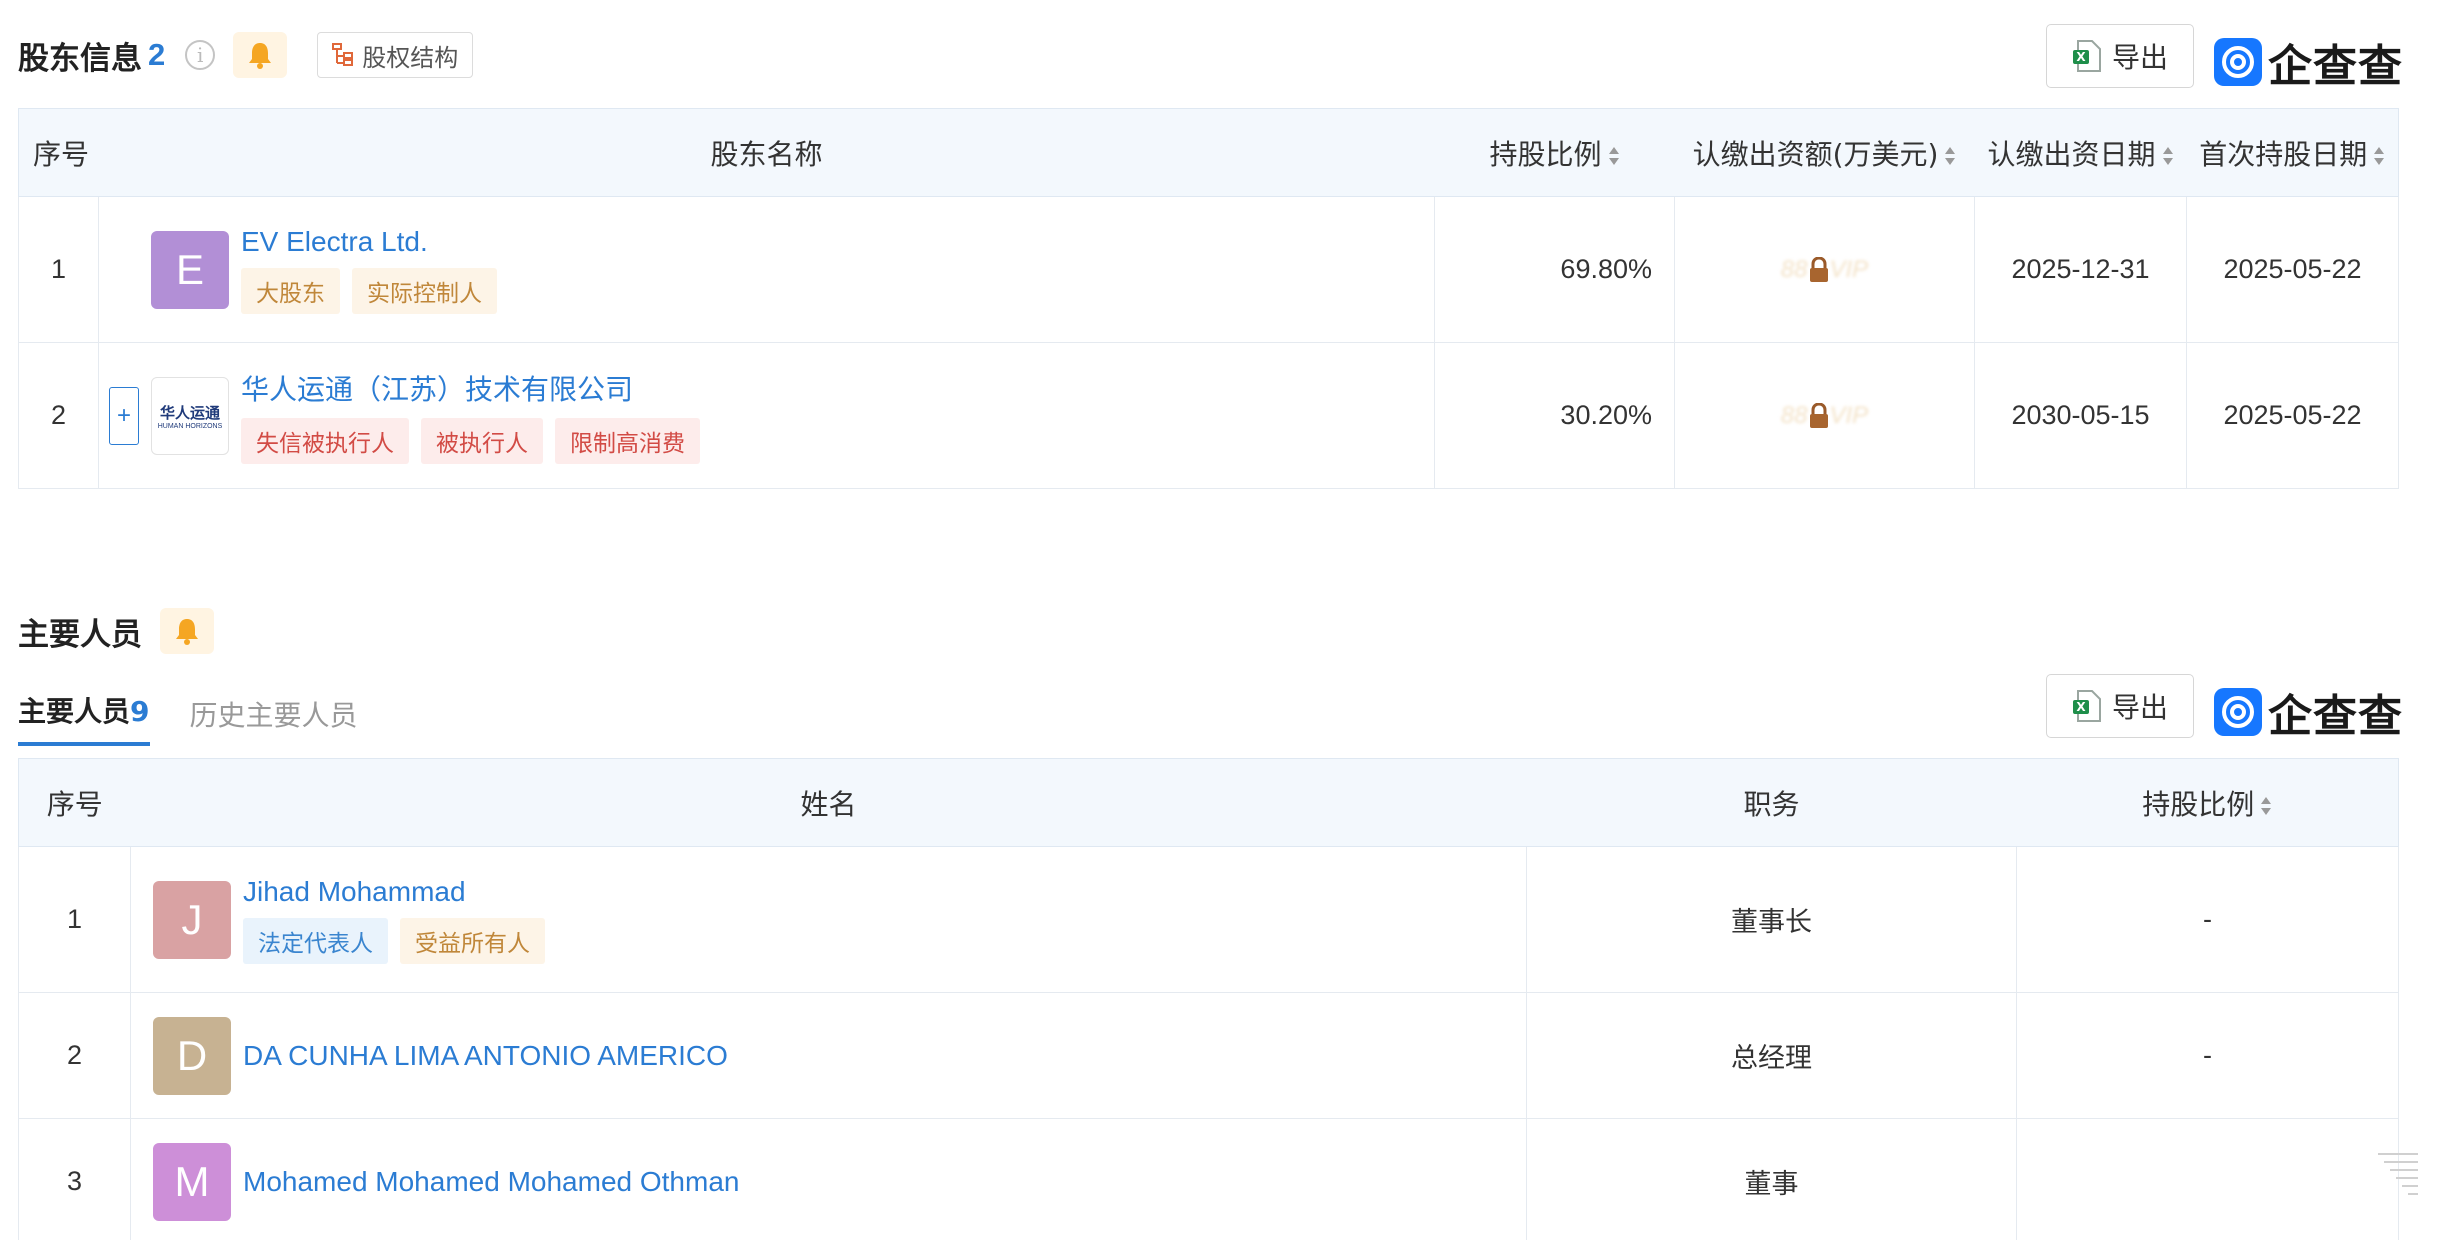 The image size is (2438, 1240). I want to click on equity-structure-label: 股权结构, so click(410, 57).